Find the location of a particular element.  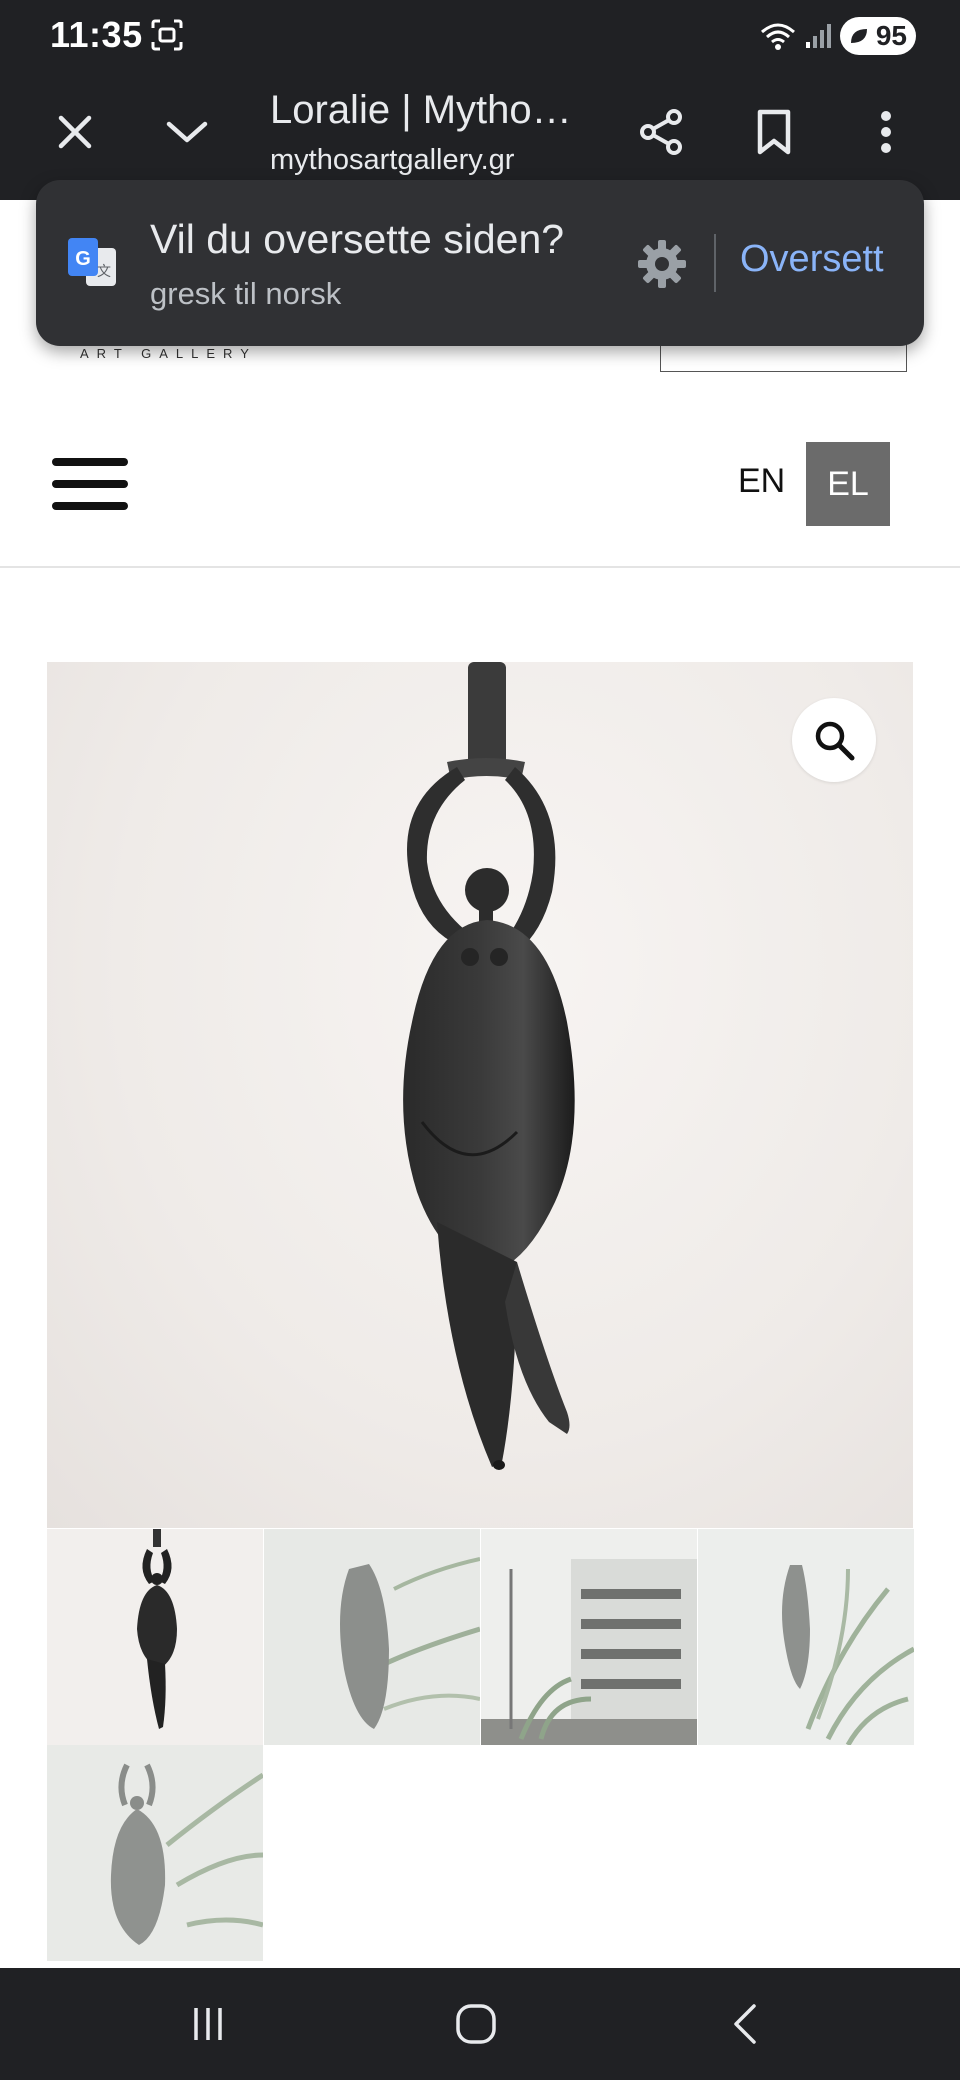

close-icon is located at coordinates (75, 132).